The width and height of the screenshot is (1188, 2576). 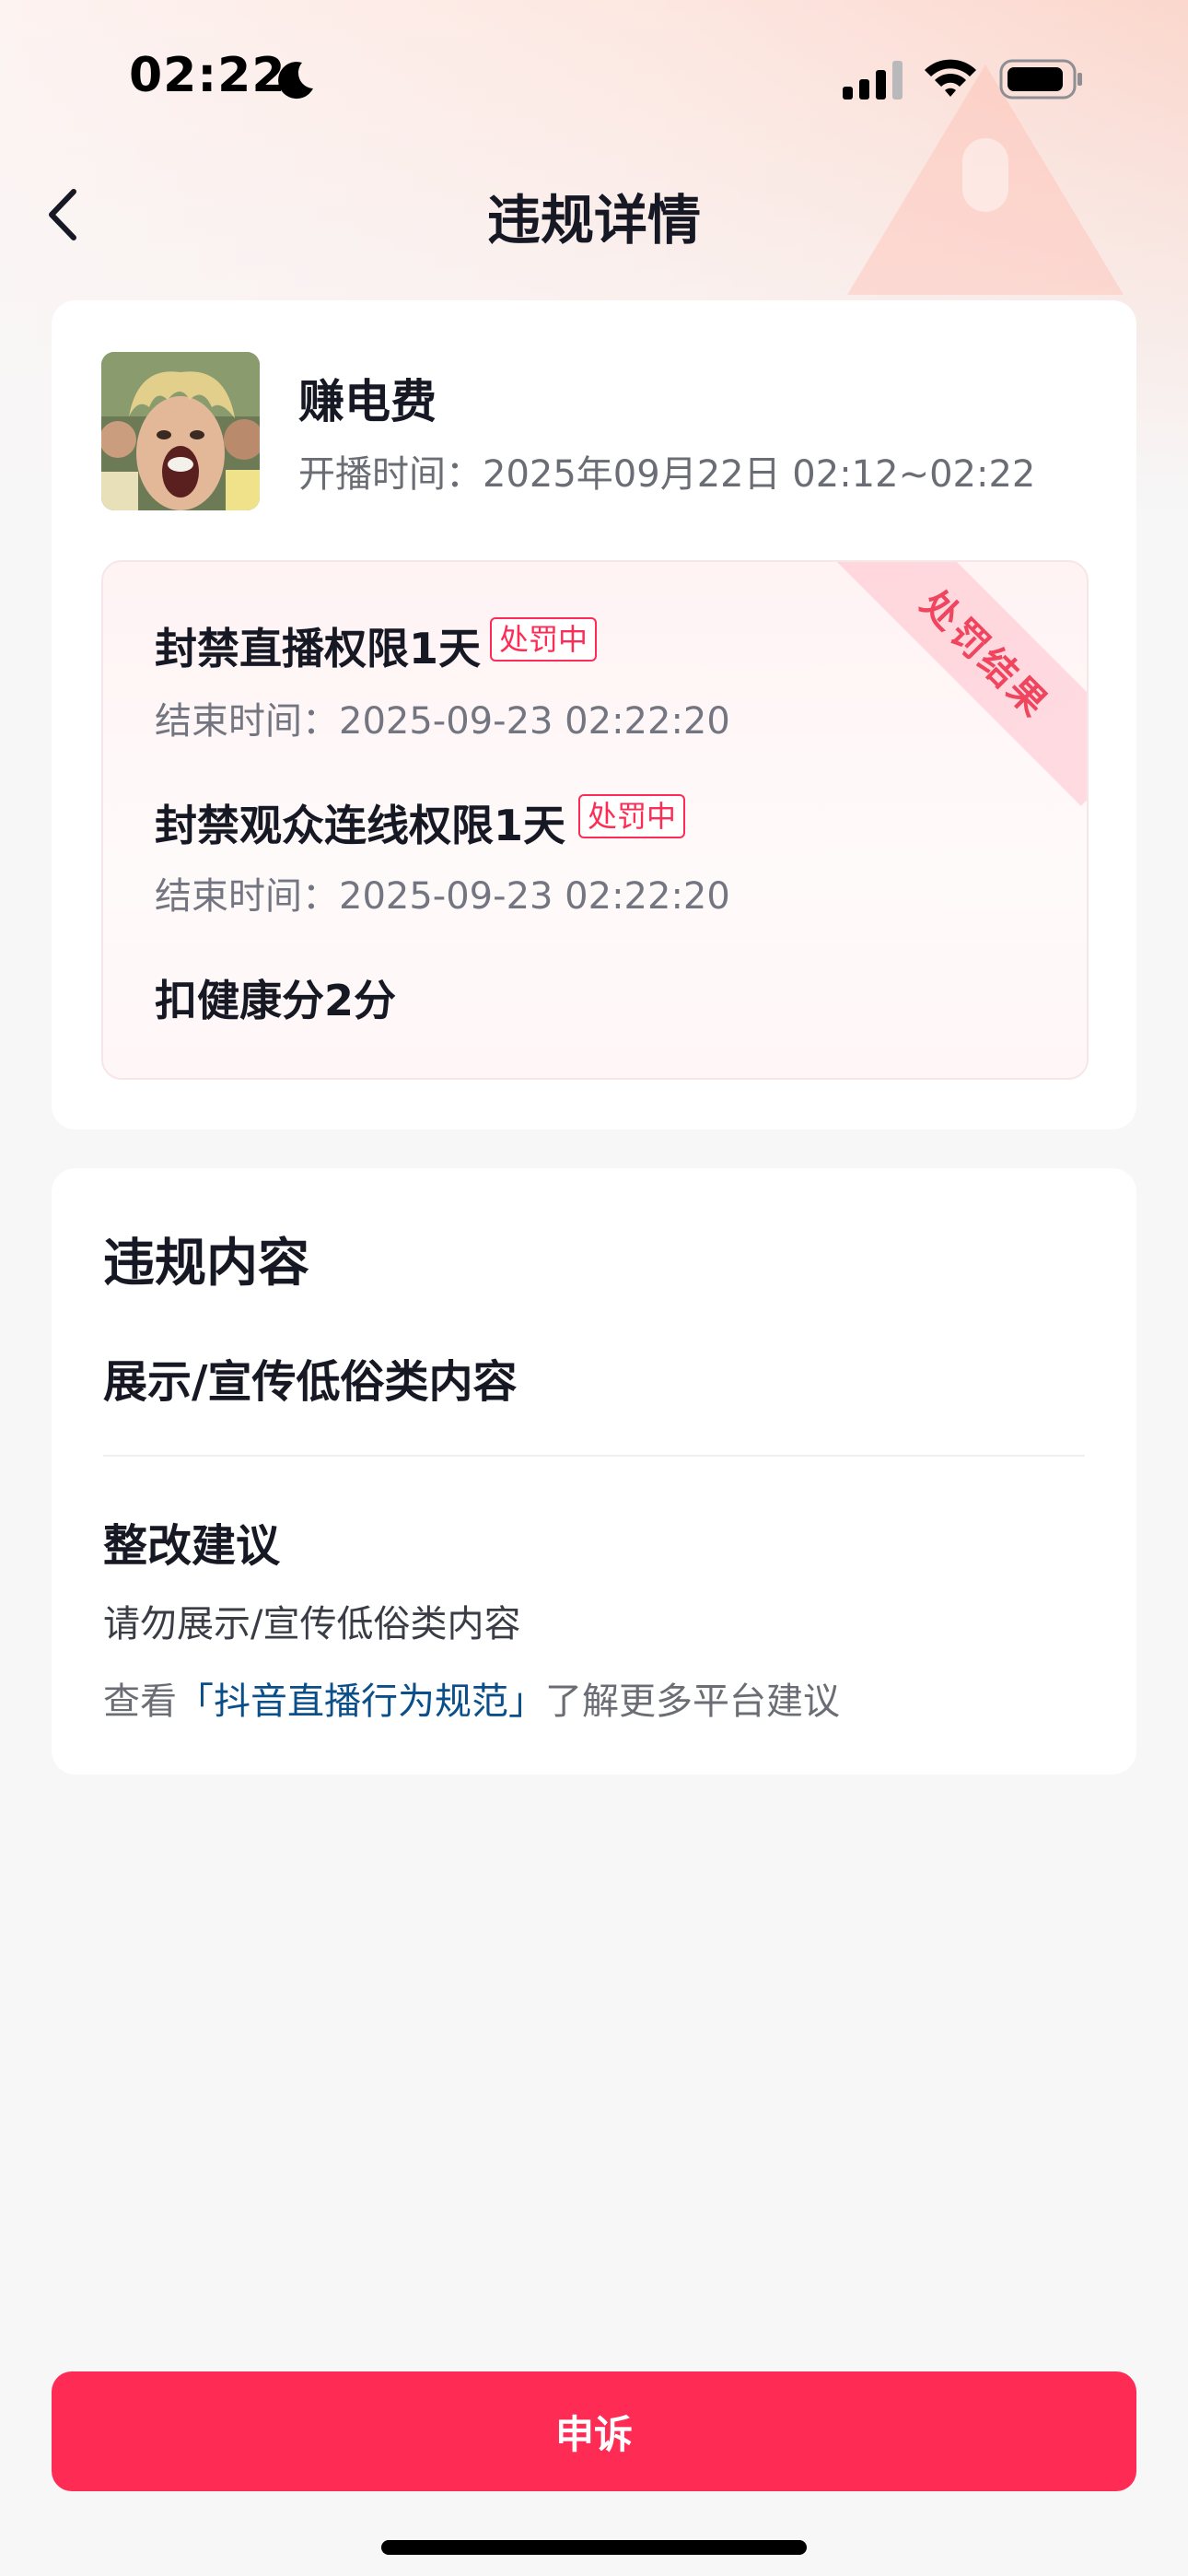 I want to click on ribbon-label: 处罚结果, so click(x=985, y=655).